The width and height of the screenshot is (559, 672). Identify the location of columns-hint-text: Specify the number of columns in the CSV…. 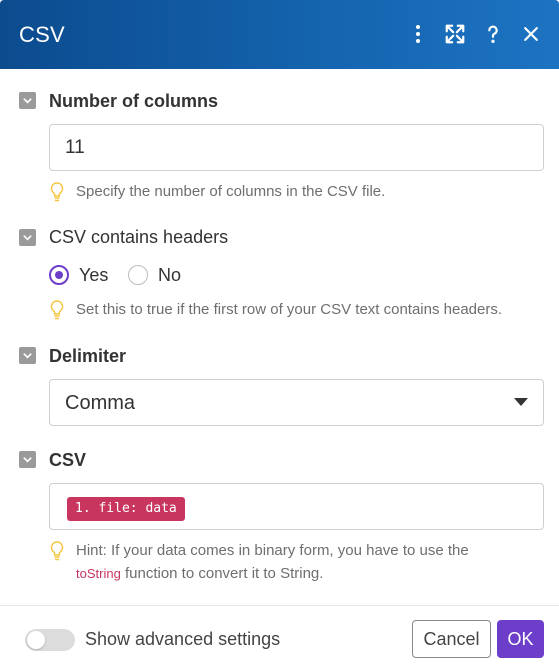
(231, 191).